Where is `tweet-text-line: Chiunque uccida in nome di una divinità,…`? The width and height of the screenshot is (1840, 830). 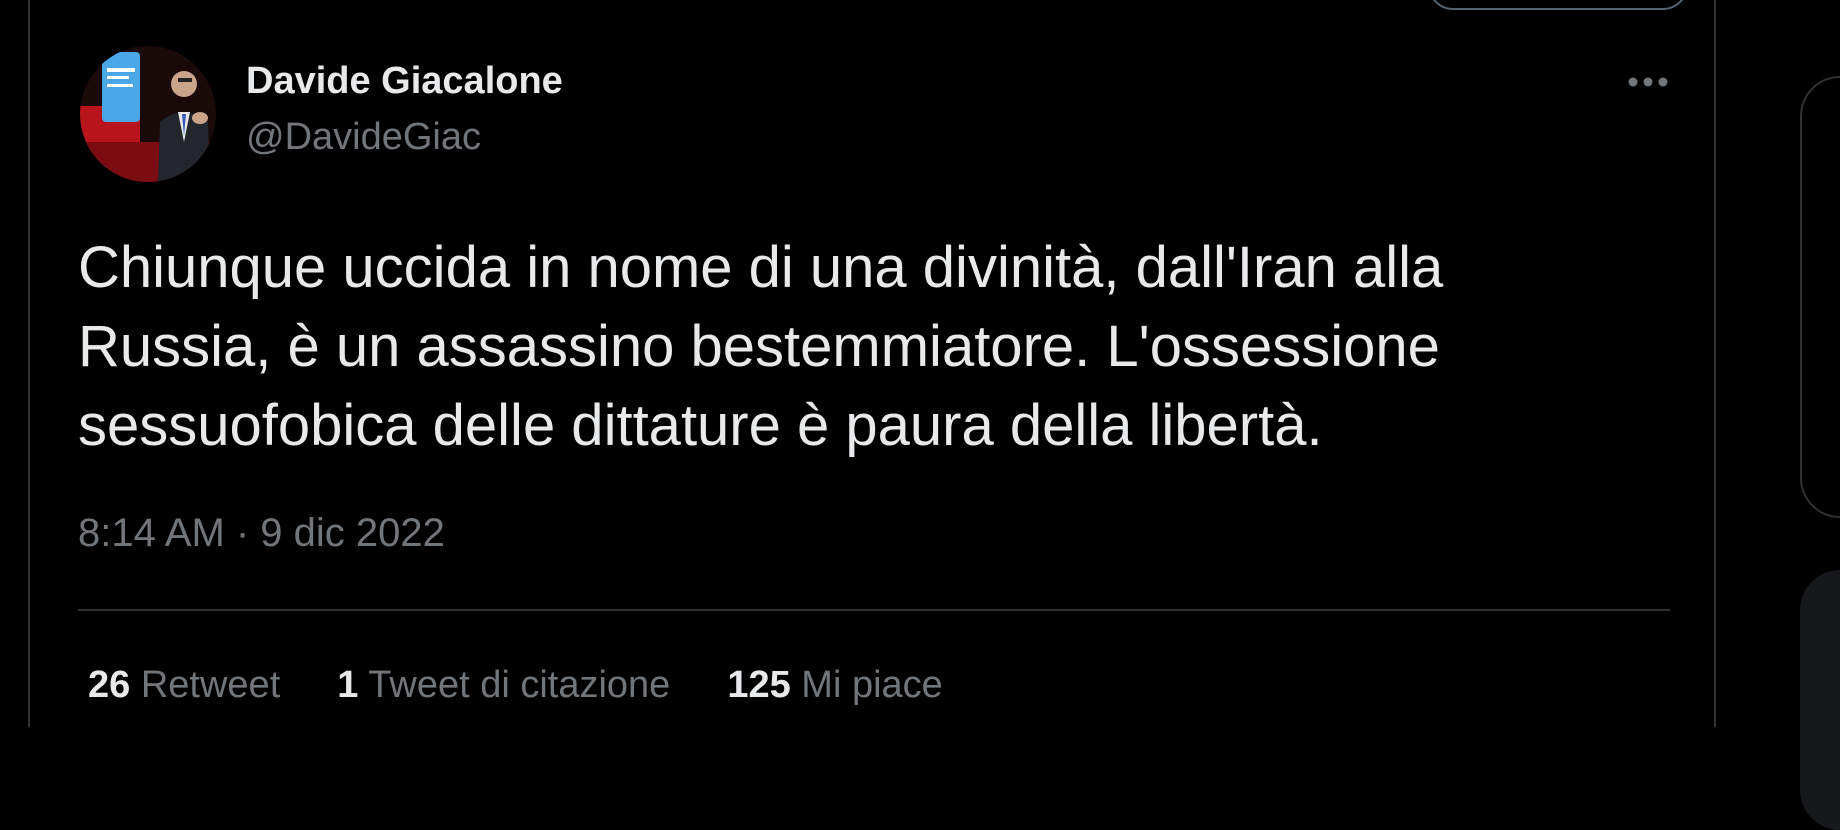
tweet-text-line: Chiunque uccida in nome di una divinità,… is located at coordinates (761, 267).